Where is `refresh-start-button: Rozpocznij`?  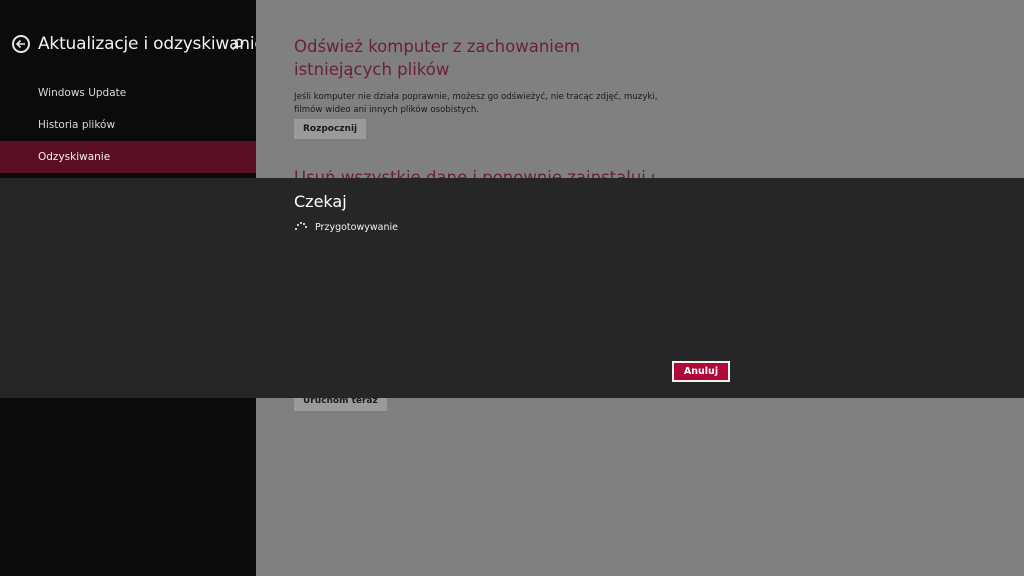 refresh-start-button: Rozpocznij is located at coordinates (330, 129).